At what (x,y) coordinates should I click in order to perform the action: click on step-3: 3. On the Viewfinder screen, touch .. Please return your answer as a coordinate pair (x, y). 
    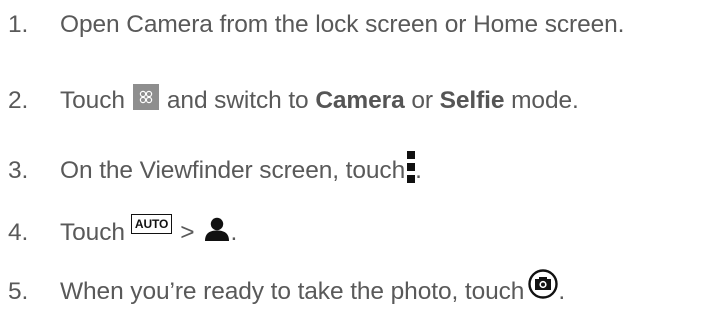
    Looking at the image, I should click on (211, 171).